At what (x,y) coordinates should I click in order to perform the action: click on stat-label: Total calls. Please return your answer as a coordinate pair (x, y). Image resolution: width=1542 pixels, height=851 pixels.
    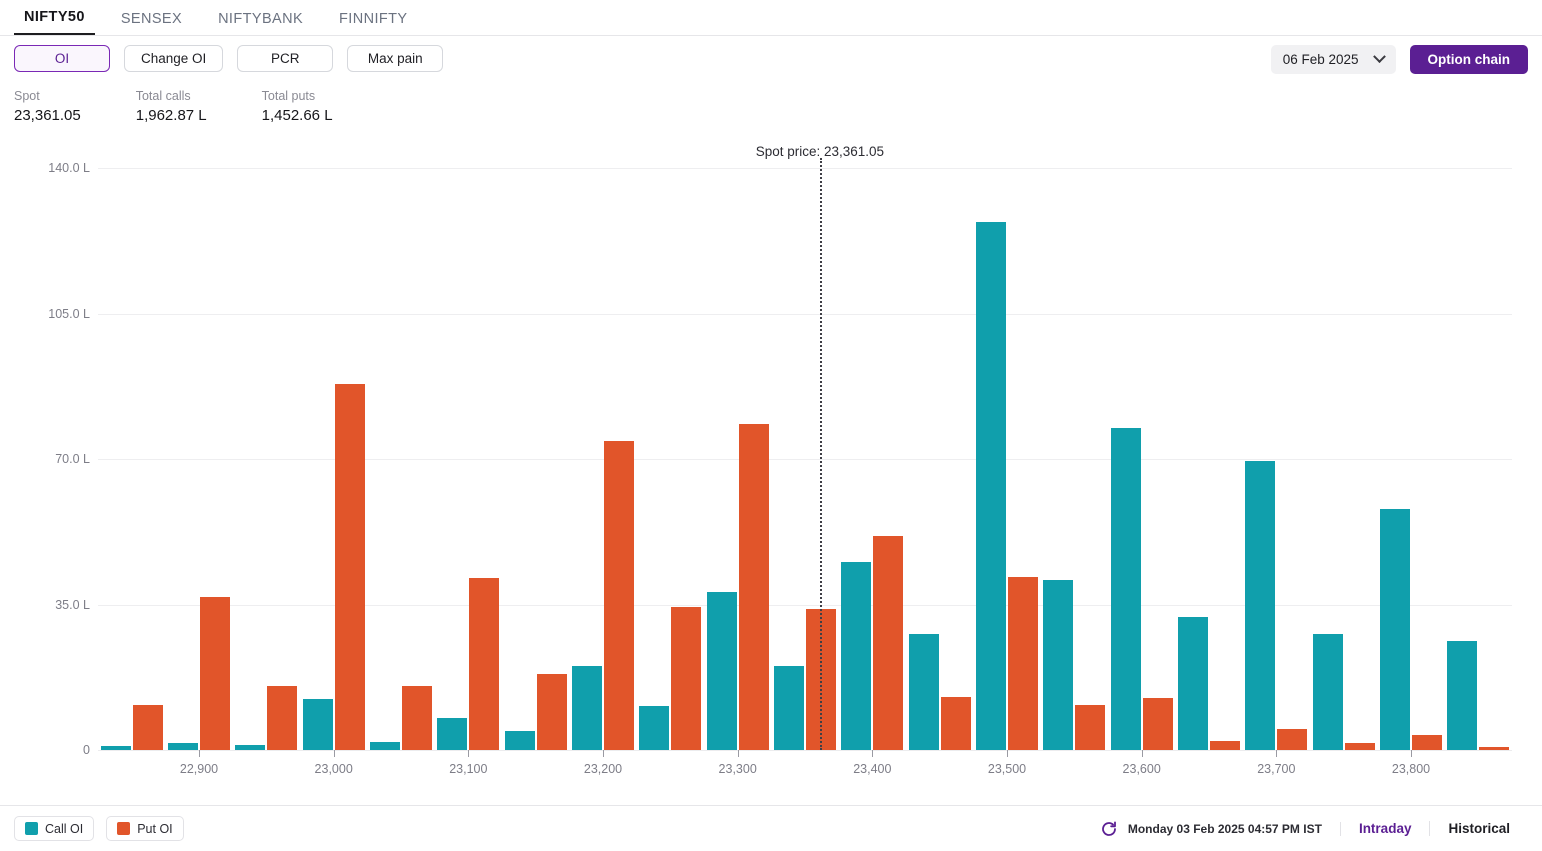
    Looking at the image, I should click on (163, 96).